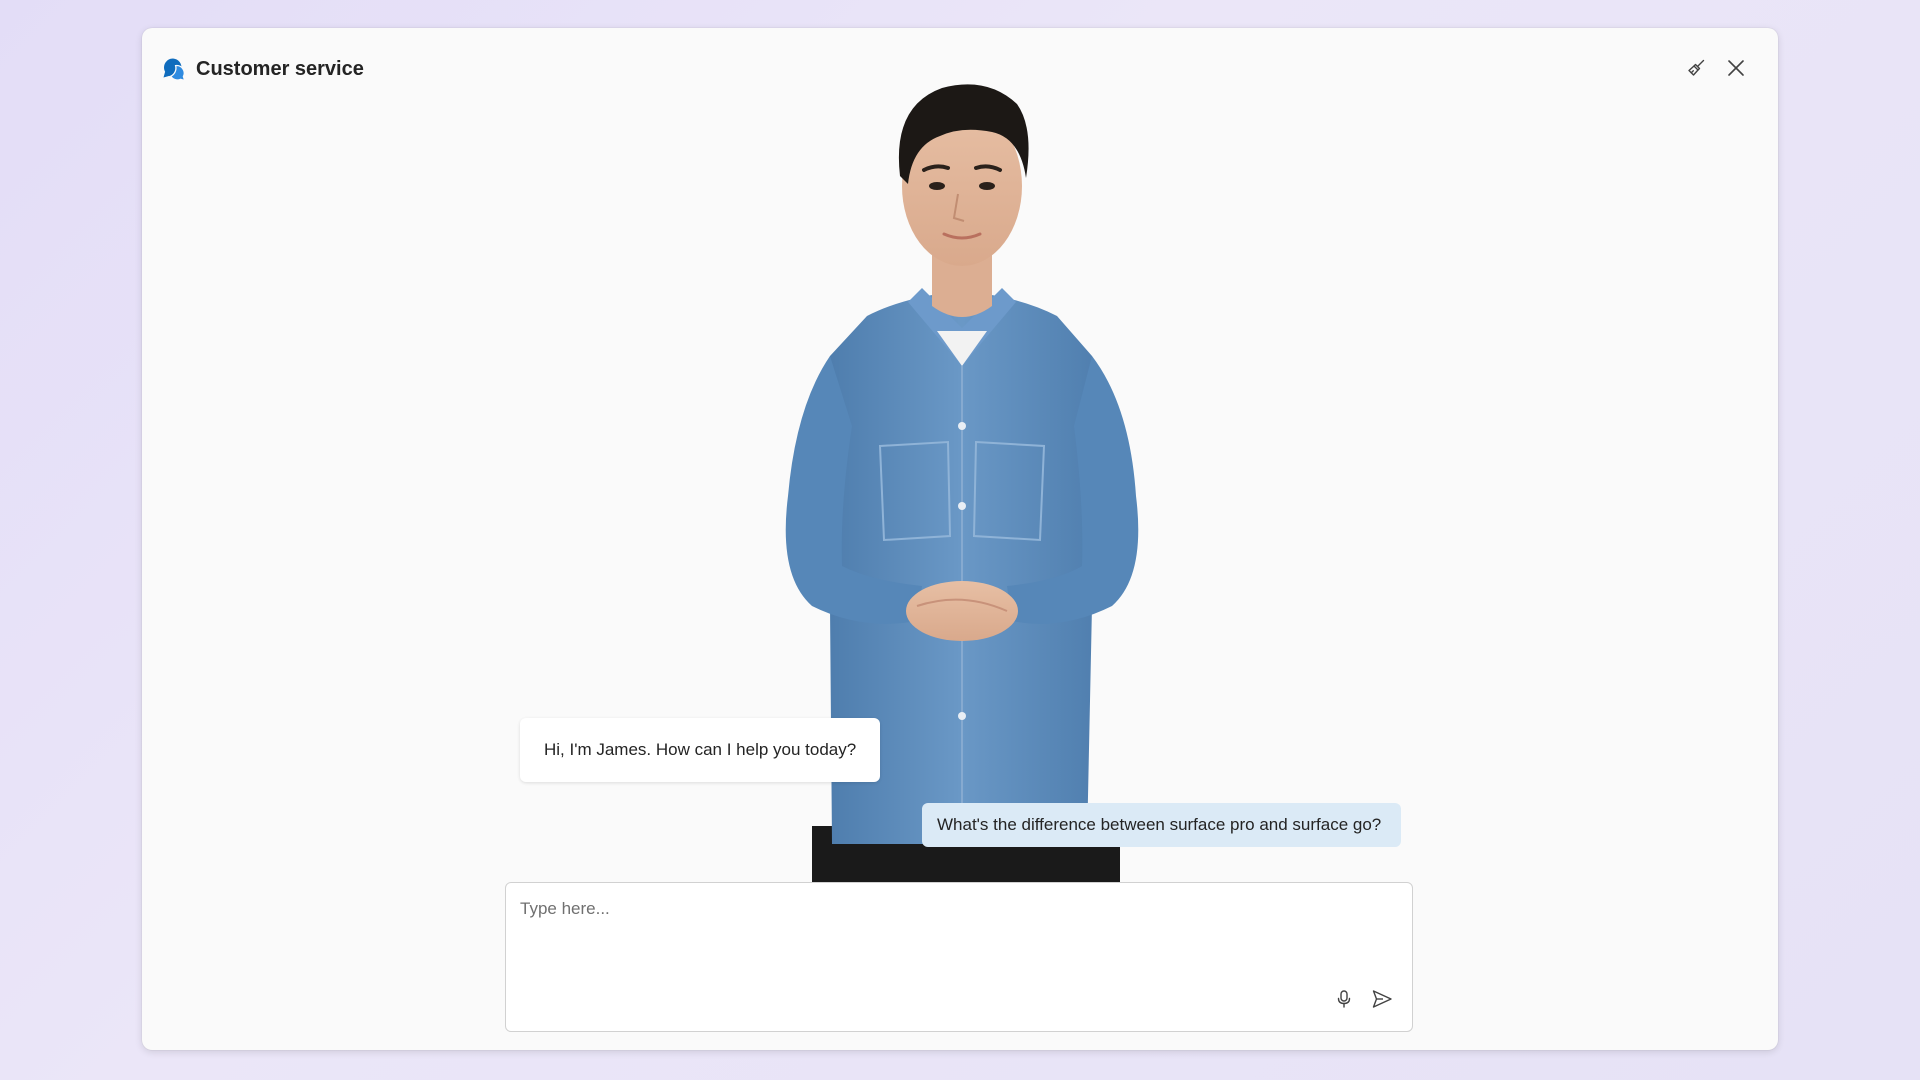 This screenshot has height=1080, width=1920. I want to click on broom-icon, so click(1696, 68).